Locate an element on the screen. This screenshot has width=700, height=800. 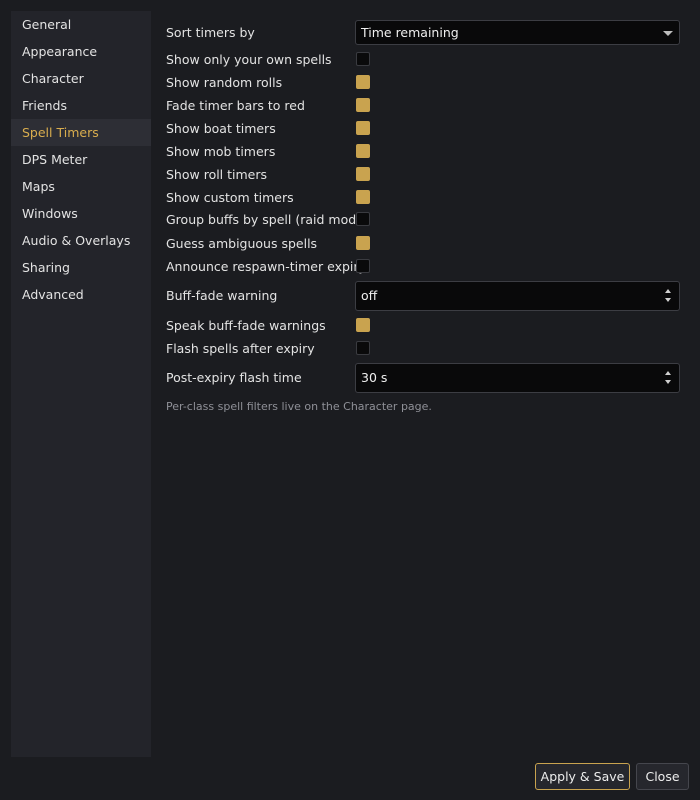
flash-after-expiry-label: Flash spells after expiry is located at coordinates (240, 348).